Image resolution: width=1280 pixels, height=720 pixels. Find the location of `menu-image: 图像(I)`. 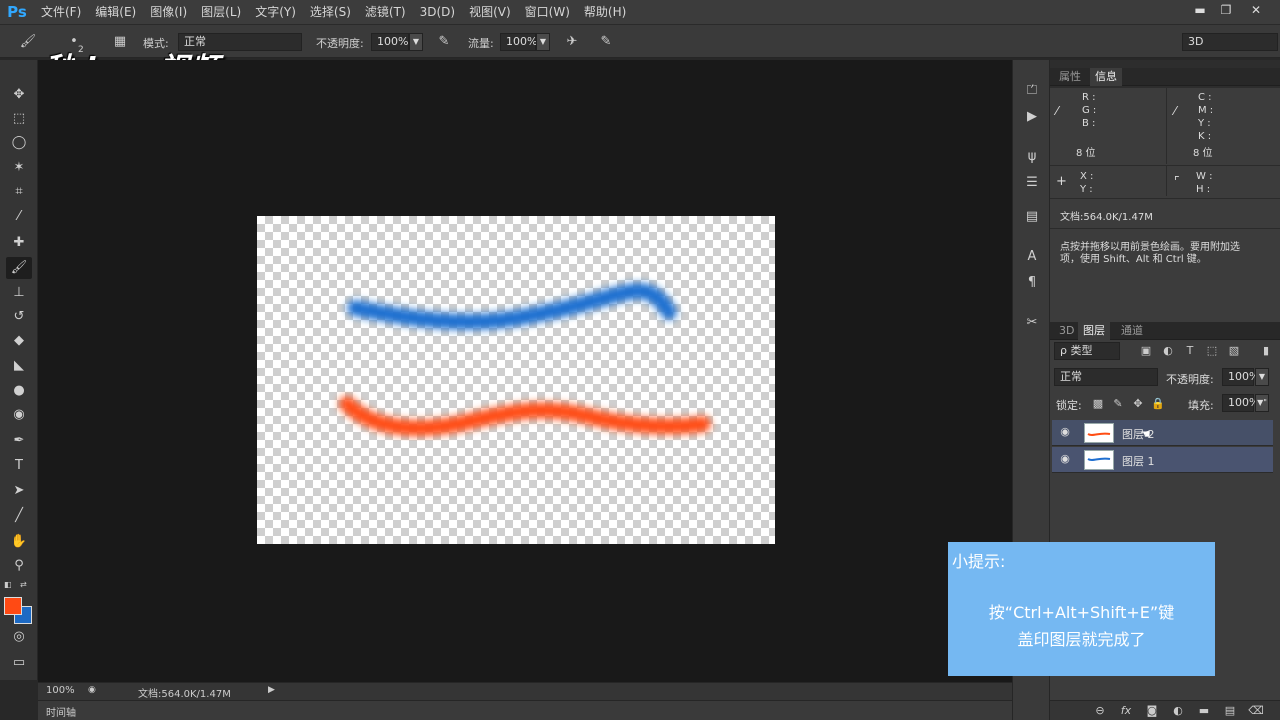

menu-image: 图像(I) is located at coordinates (168, 12).